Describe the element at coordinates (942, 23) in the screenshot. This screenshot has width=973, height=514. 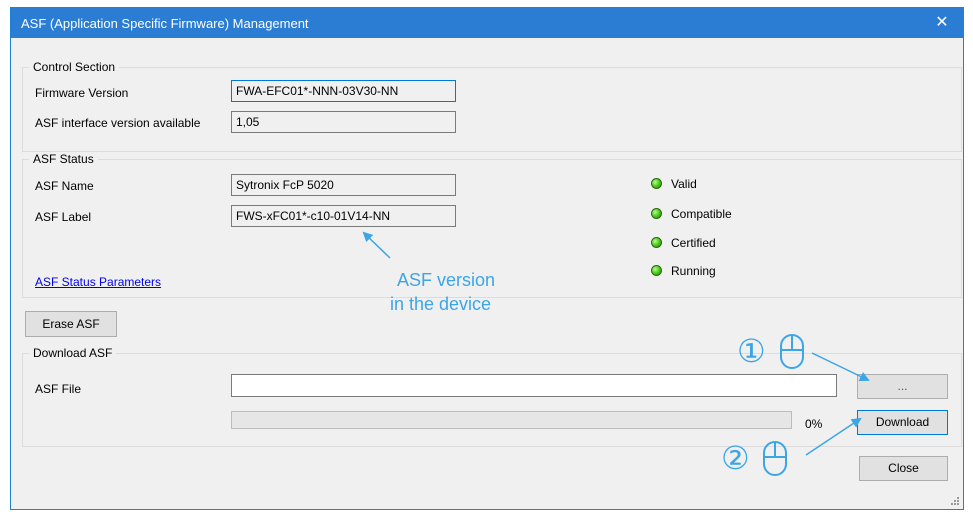
I see `close-window-icon: ✕` at that location.